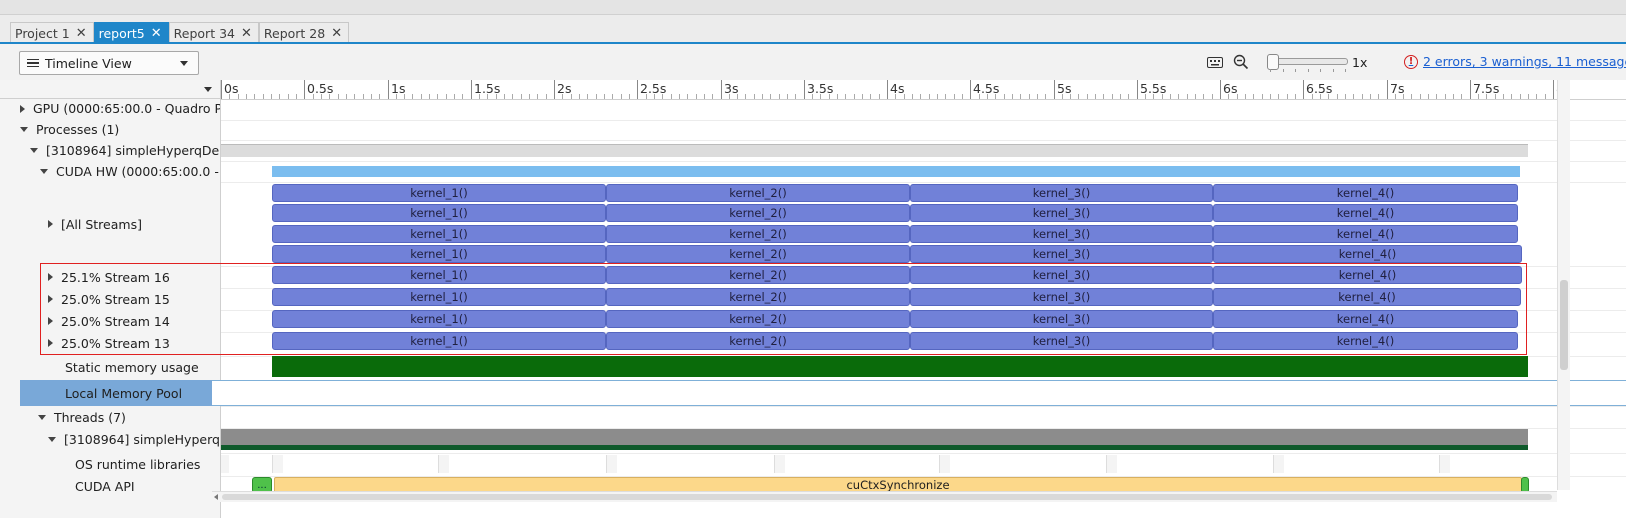  Describe the element at coordinates (110, 417) in the screenshot. I see `tree-row-threads-7: Threads (7)` at that location.